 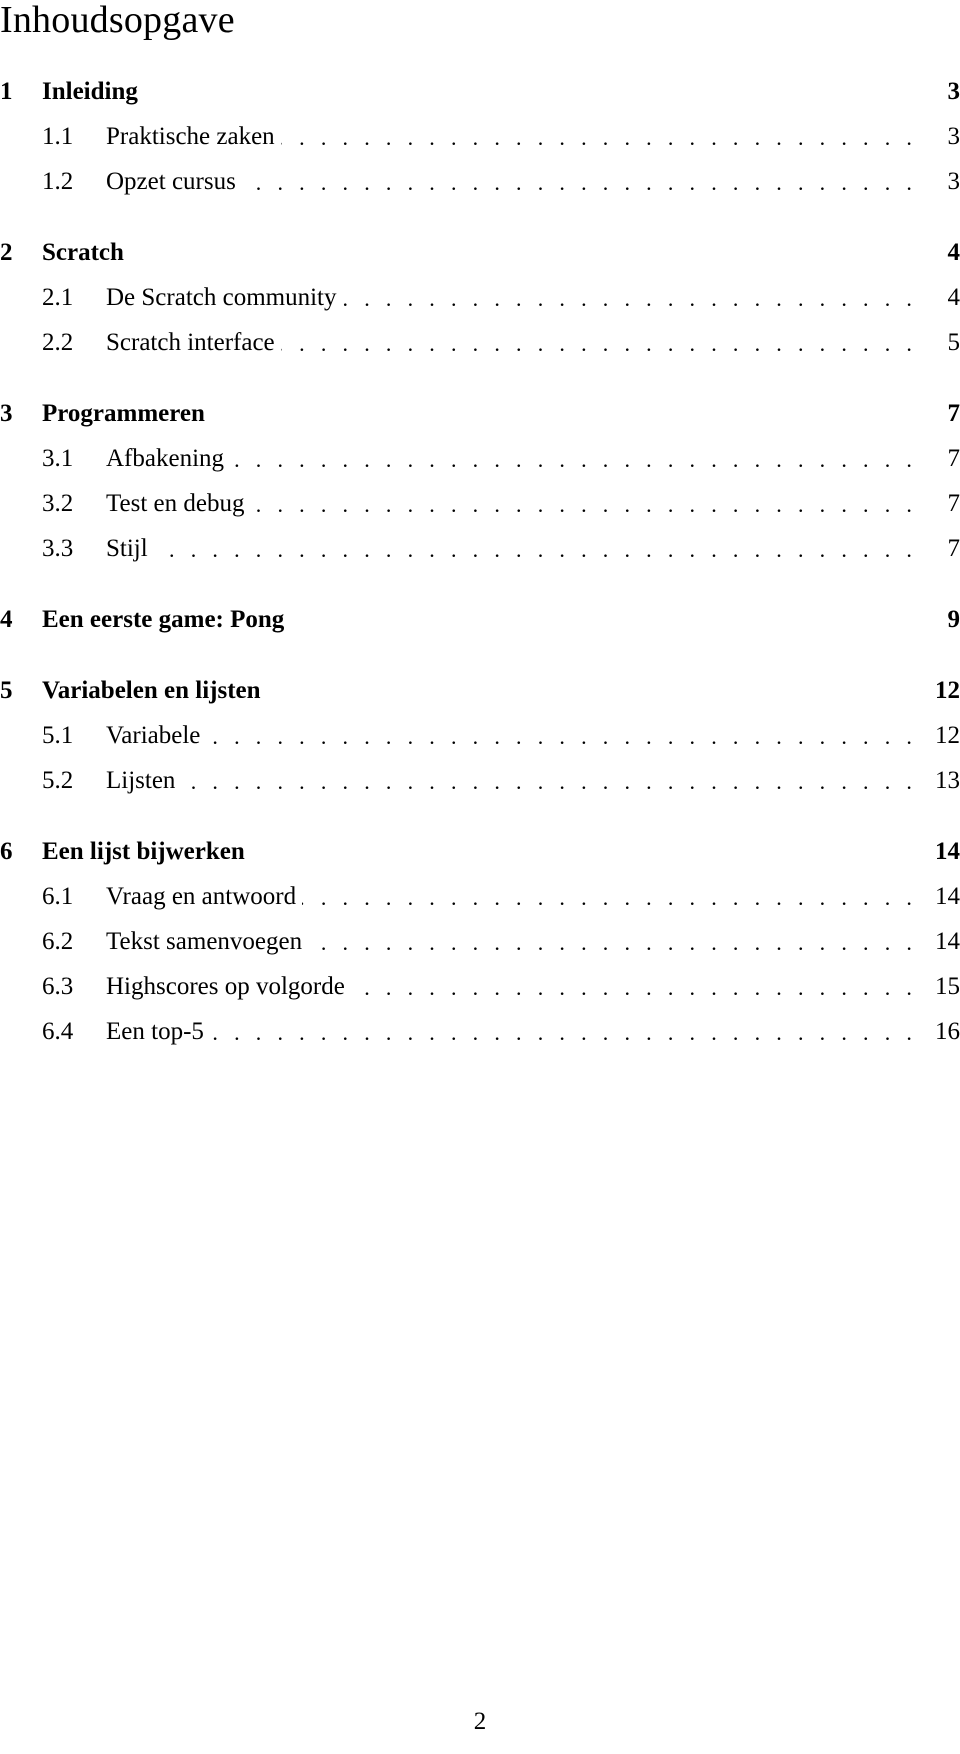 I want to click on section-number: 6.2, so click(x=58, y=941).